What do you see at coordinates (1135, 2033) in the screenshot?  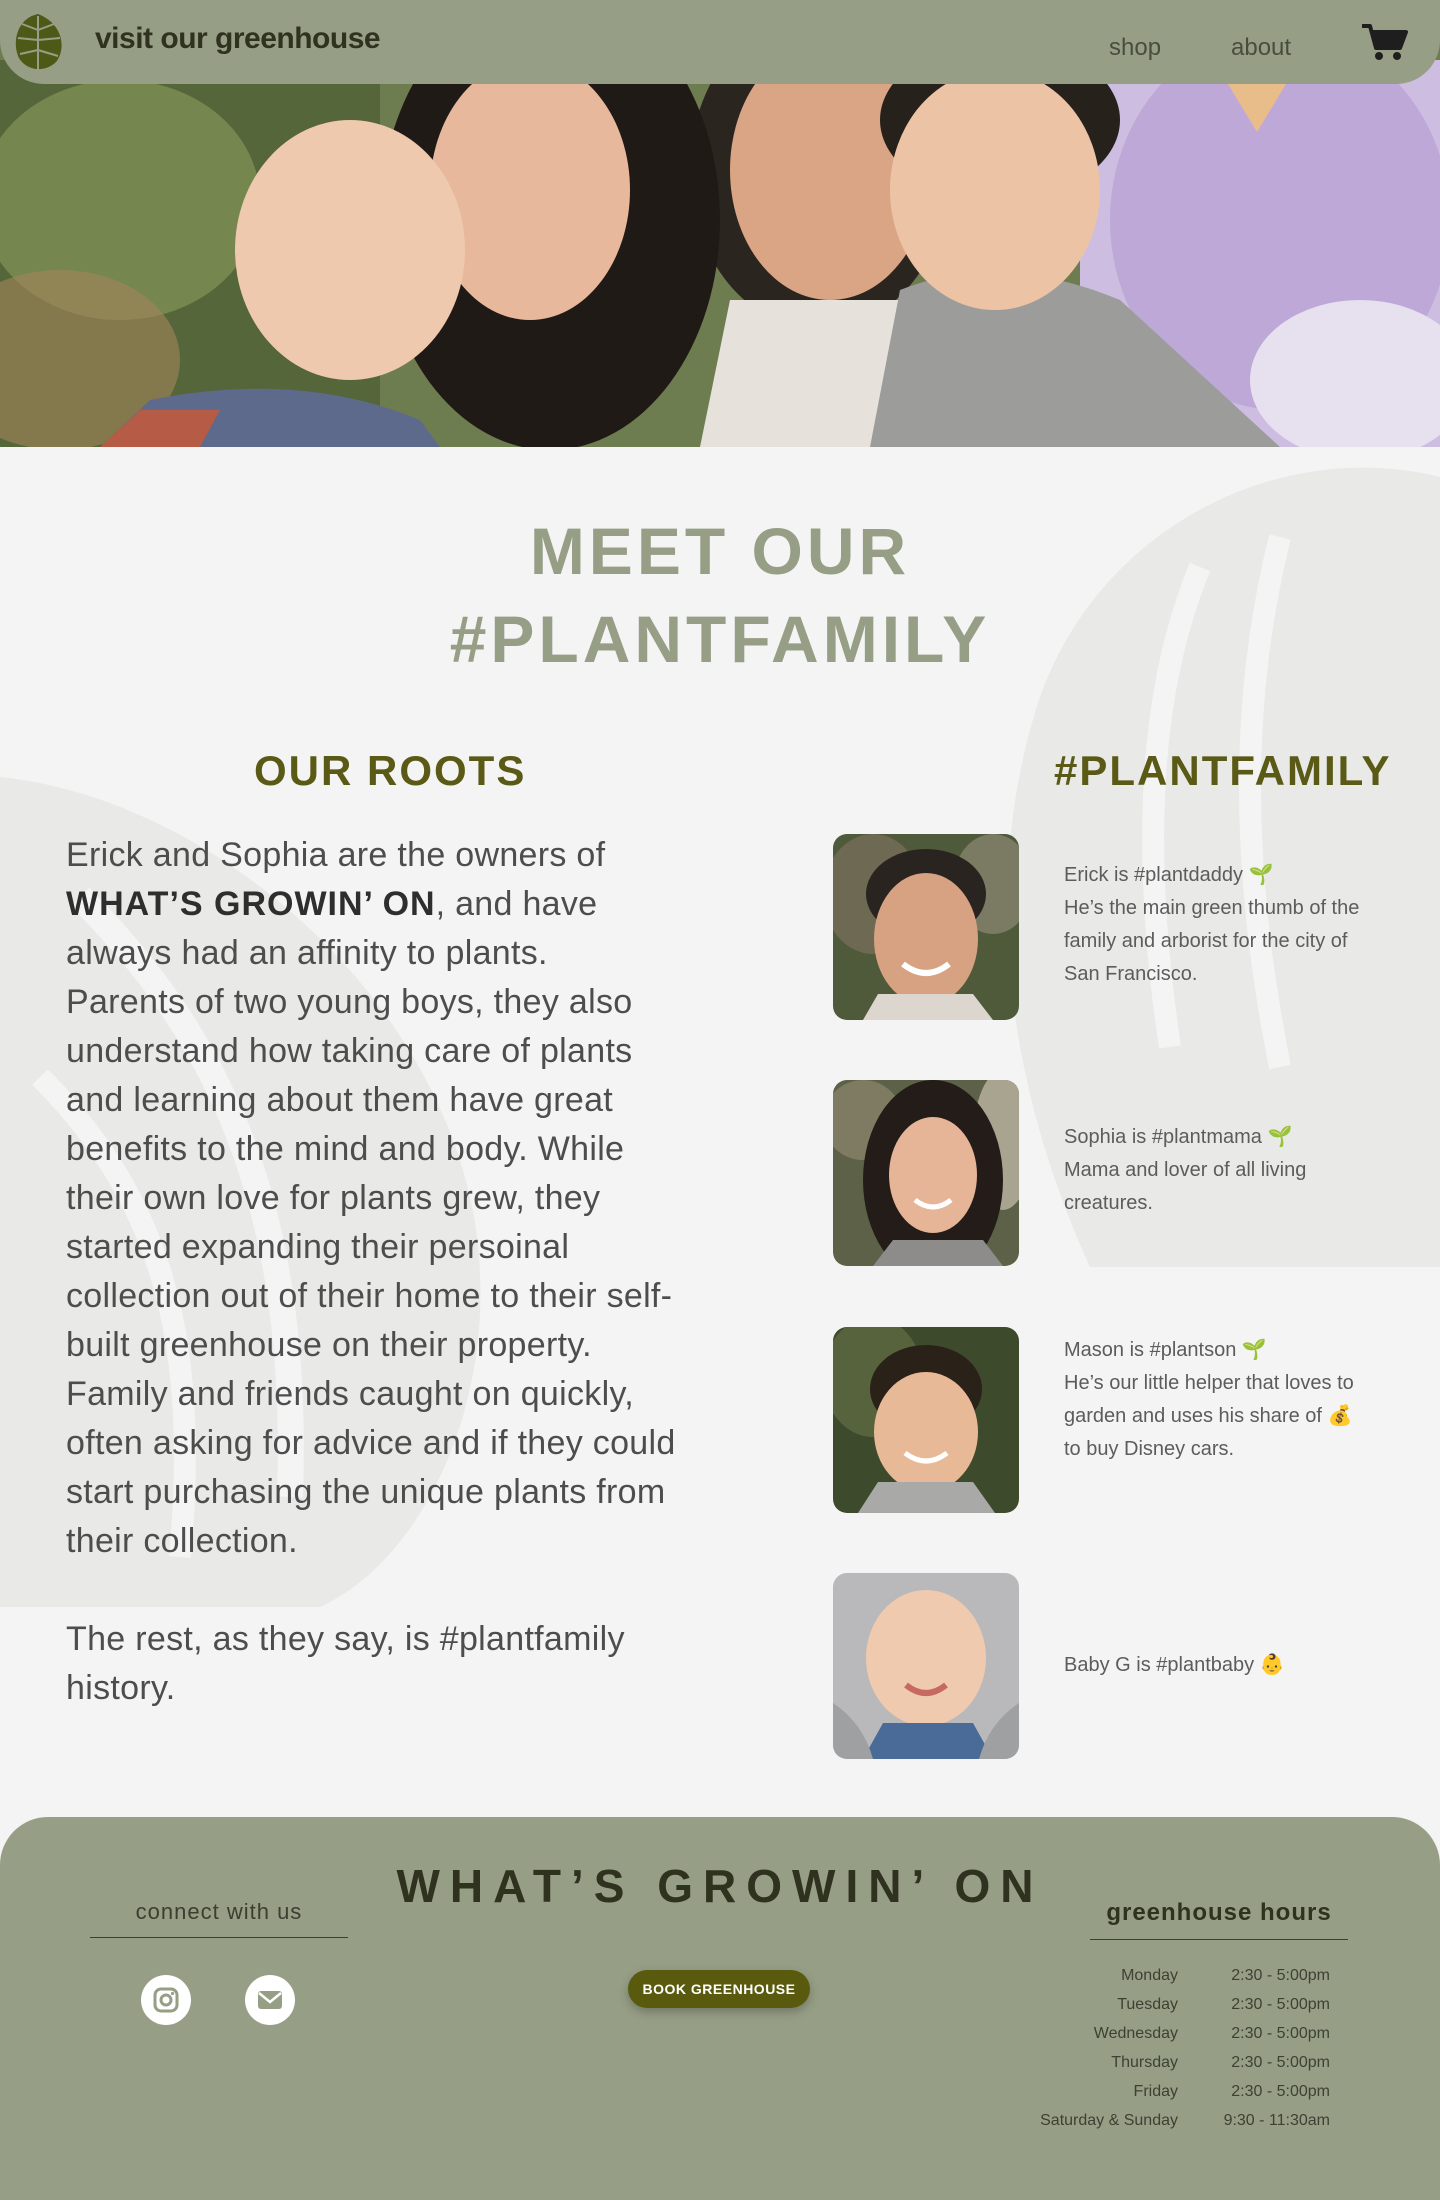 I see `hours-day: Wednesday` at bounding box center [1135, 2033].